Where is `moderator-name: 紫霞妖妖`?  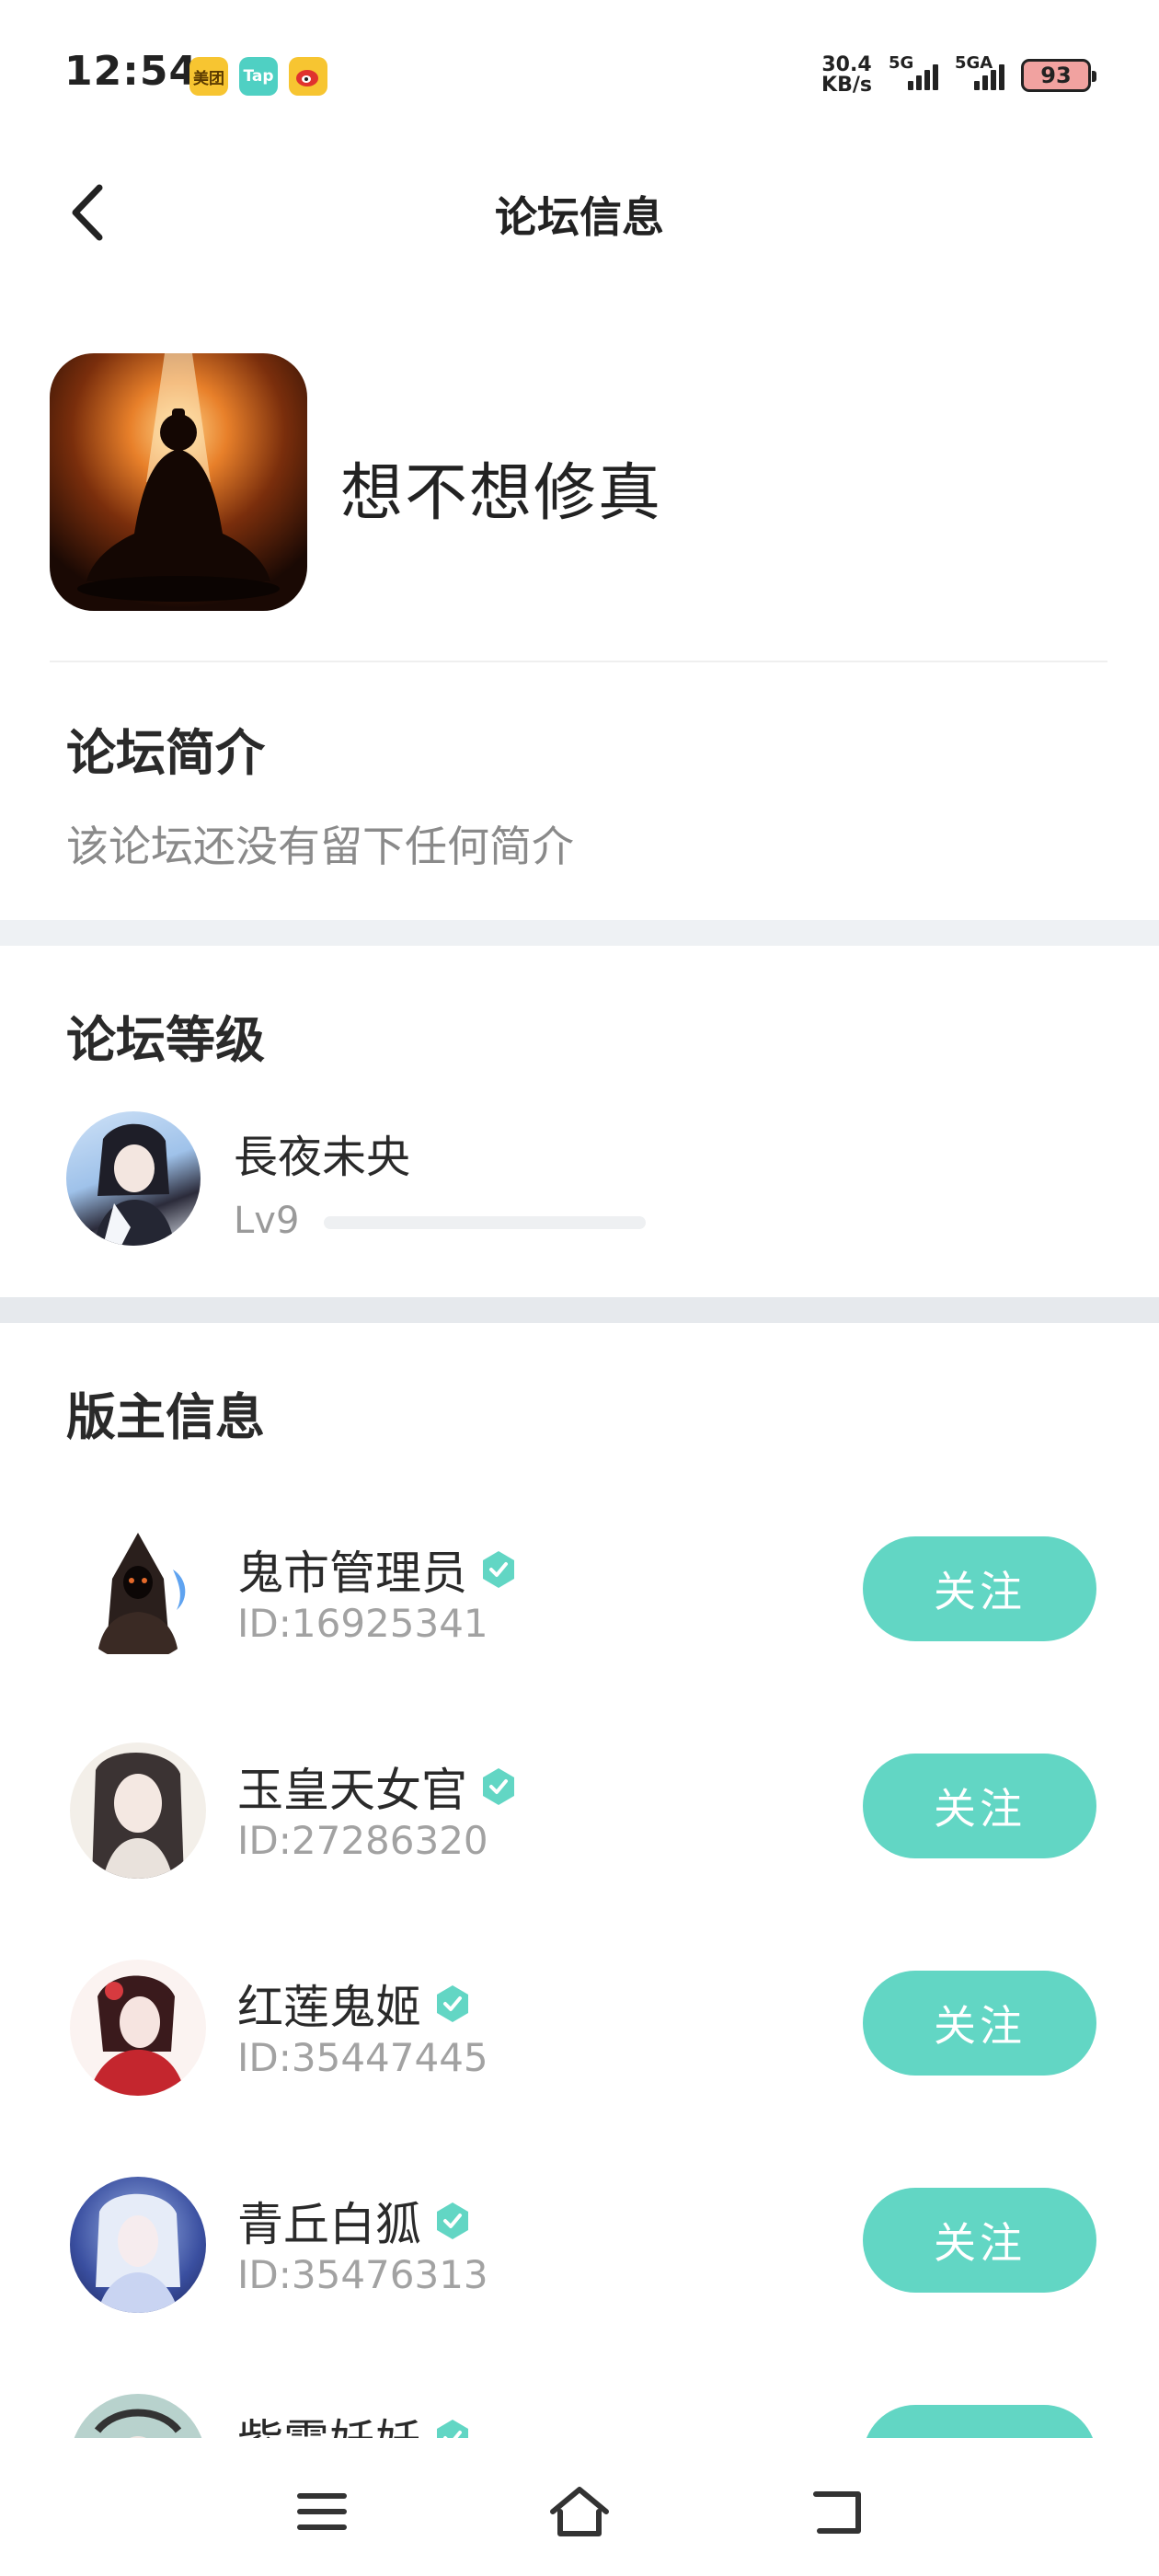
moderator-name: 紫霞妖妖 is located at coordinates (354, 2421).